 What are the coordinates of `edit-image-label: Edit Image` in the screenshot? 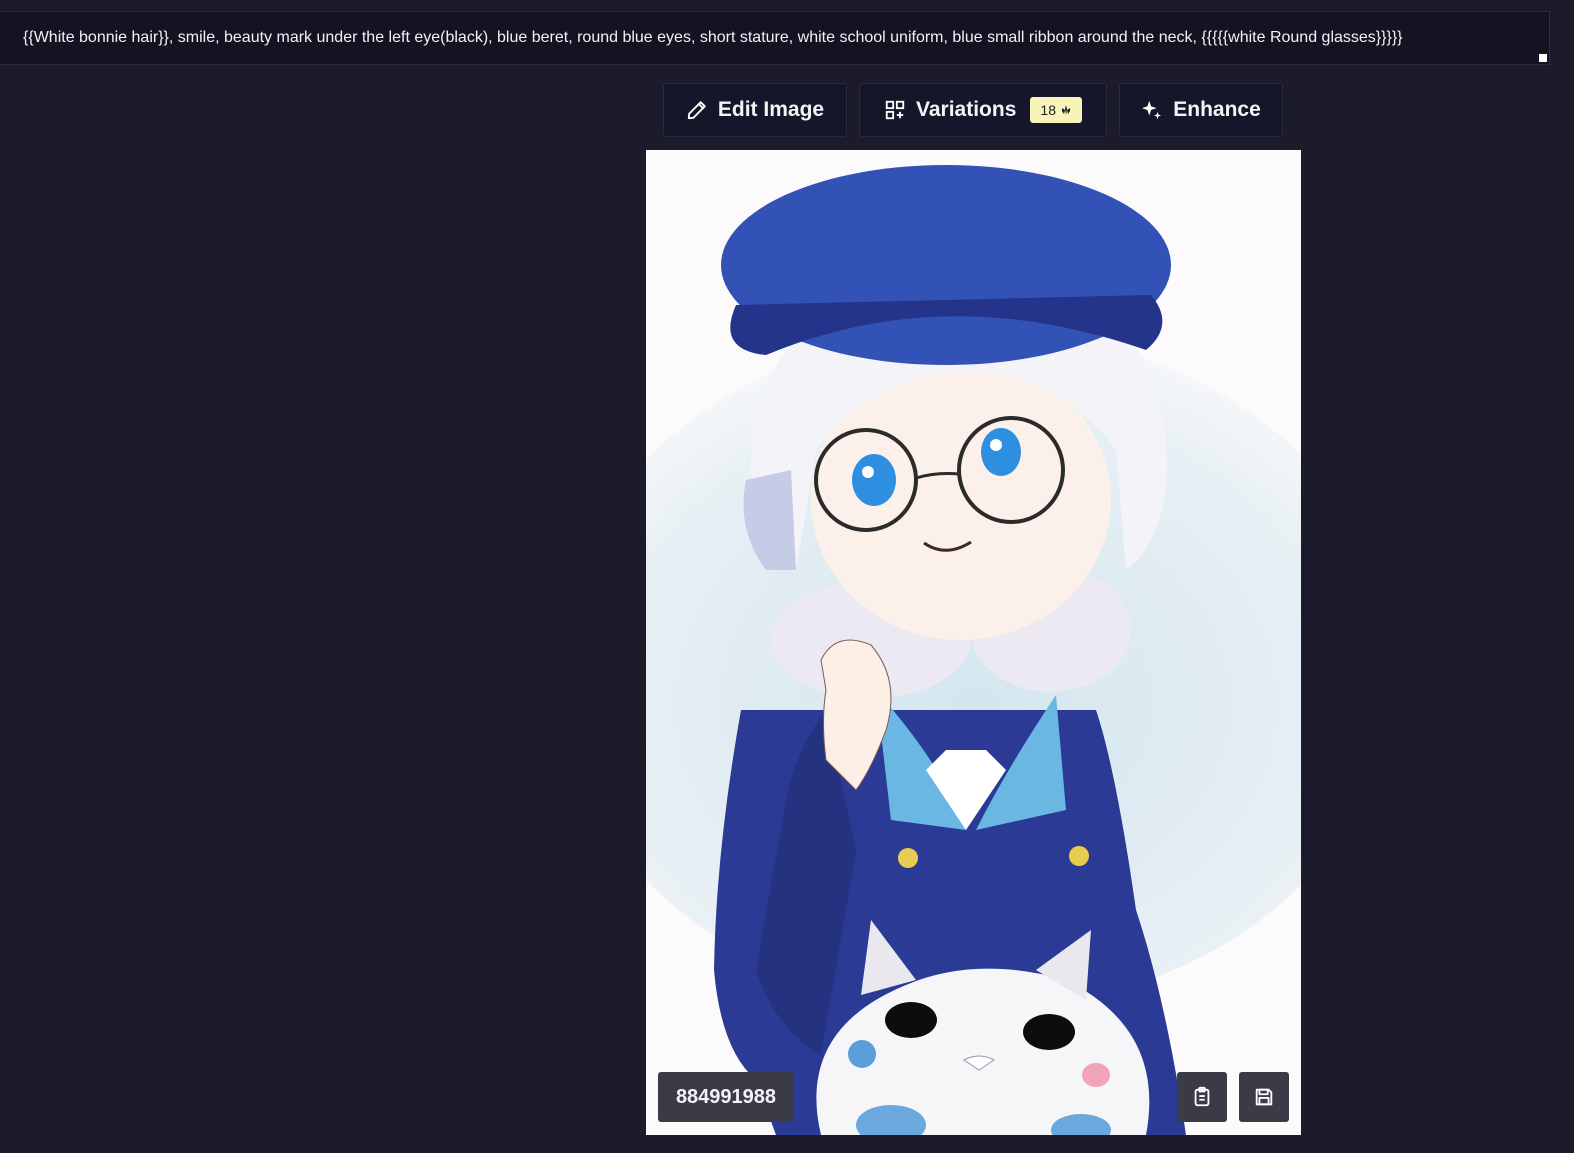 It's located at (771, 109).